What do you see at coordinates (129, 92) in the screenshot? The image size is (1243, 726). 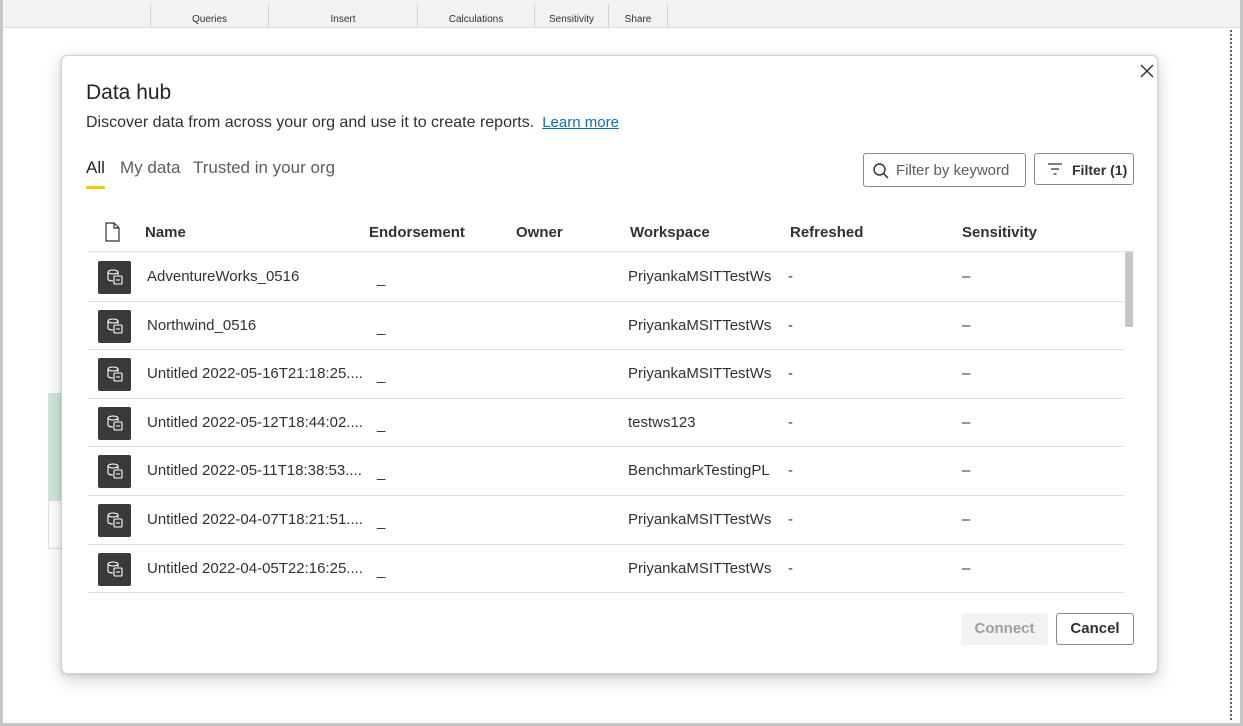 I see `dialog-title: Data hub` at bounding box center [129, 92].